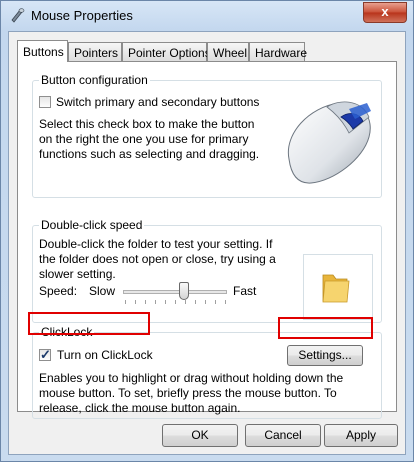 The height and width of the screenshot is (464, 416). Describe the element at coordinates (92, 225) in the screenshot. I see `double-click-speed-legend: Double-click speed` at that location.